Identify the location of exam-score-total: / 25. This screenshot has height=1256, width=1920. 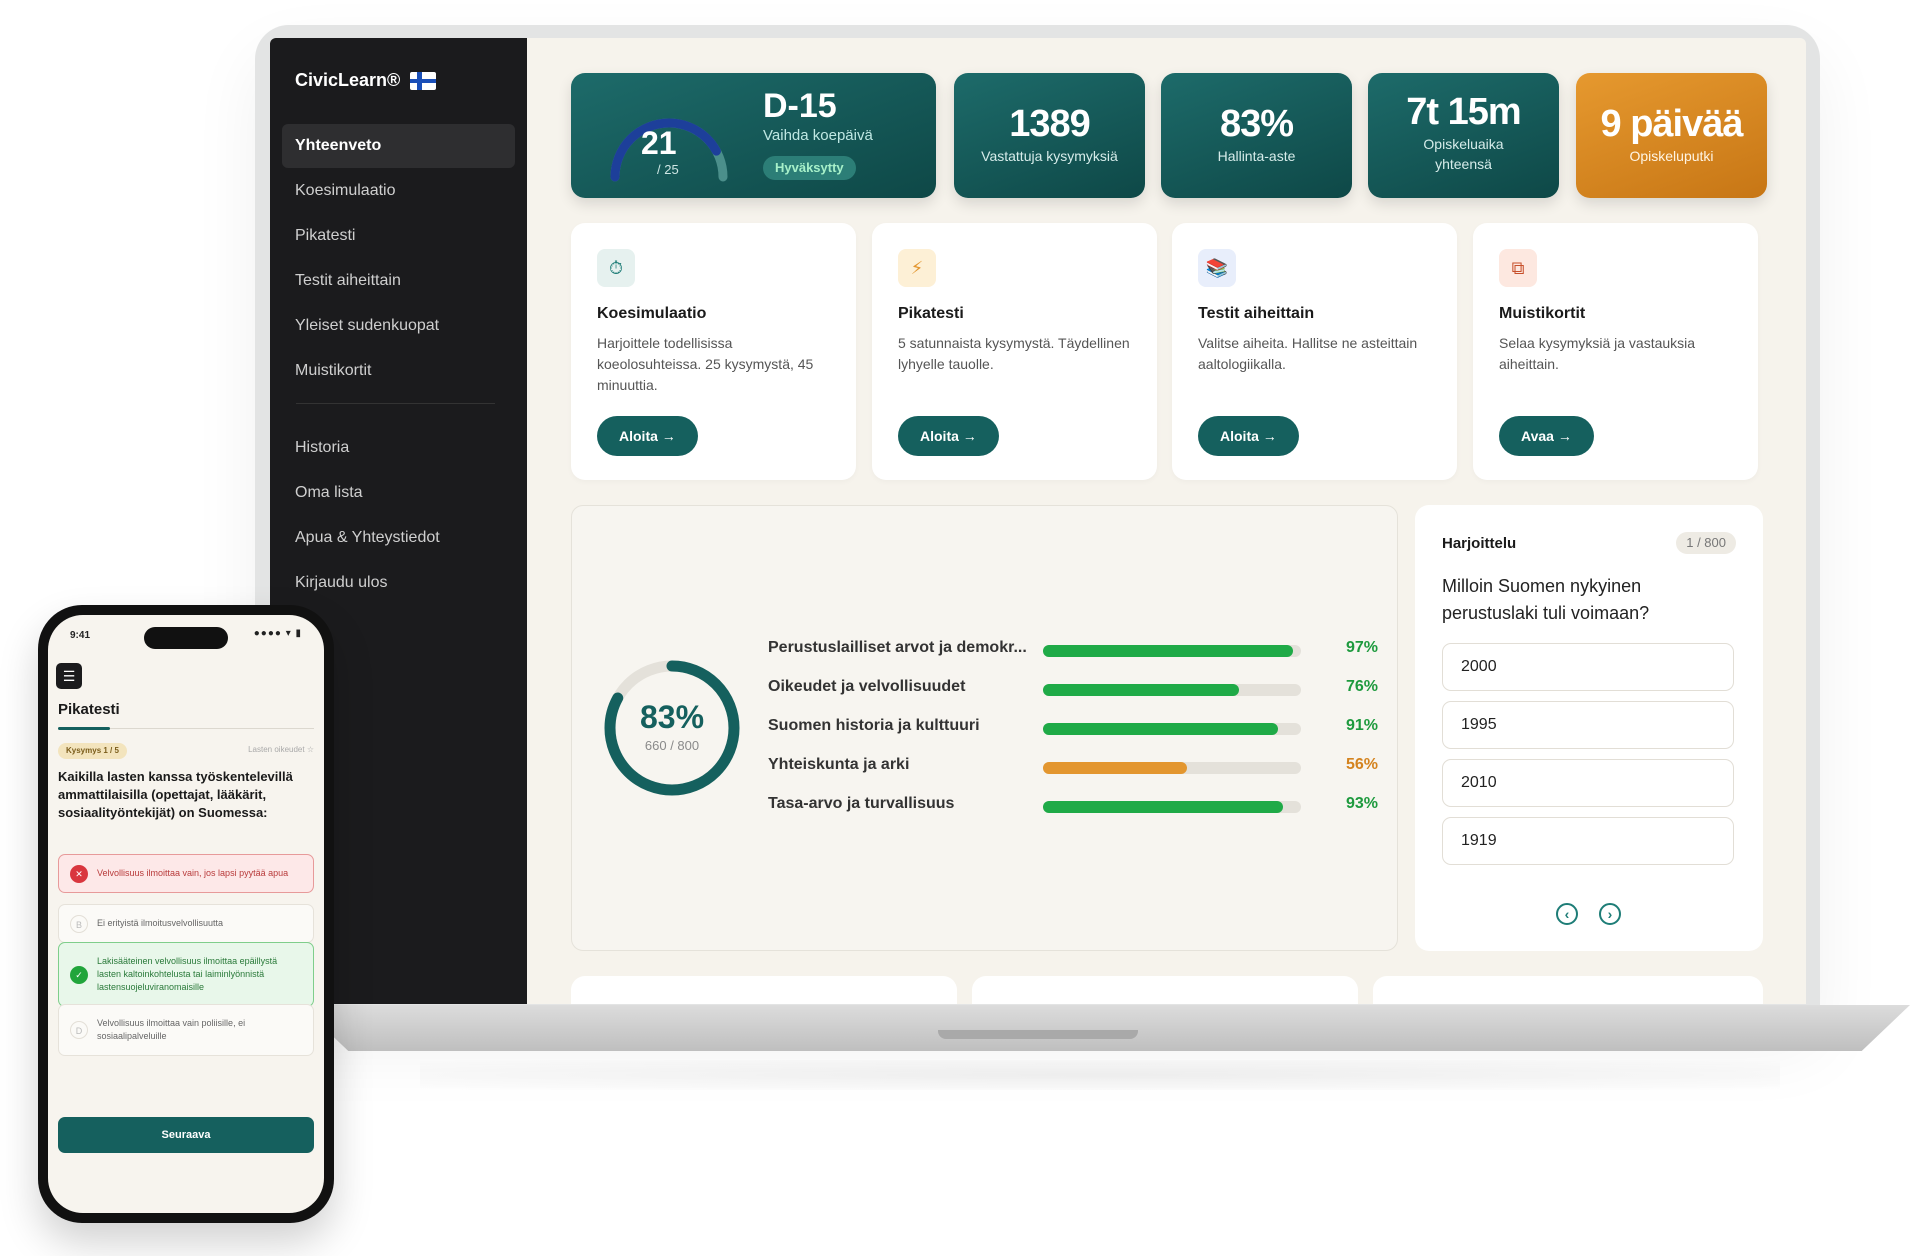
(668, 169).